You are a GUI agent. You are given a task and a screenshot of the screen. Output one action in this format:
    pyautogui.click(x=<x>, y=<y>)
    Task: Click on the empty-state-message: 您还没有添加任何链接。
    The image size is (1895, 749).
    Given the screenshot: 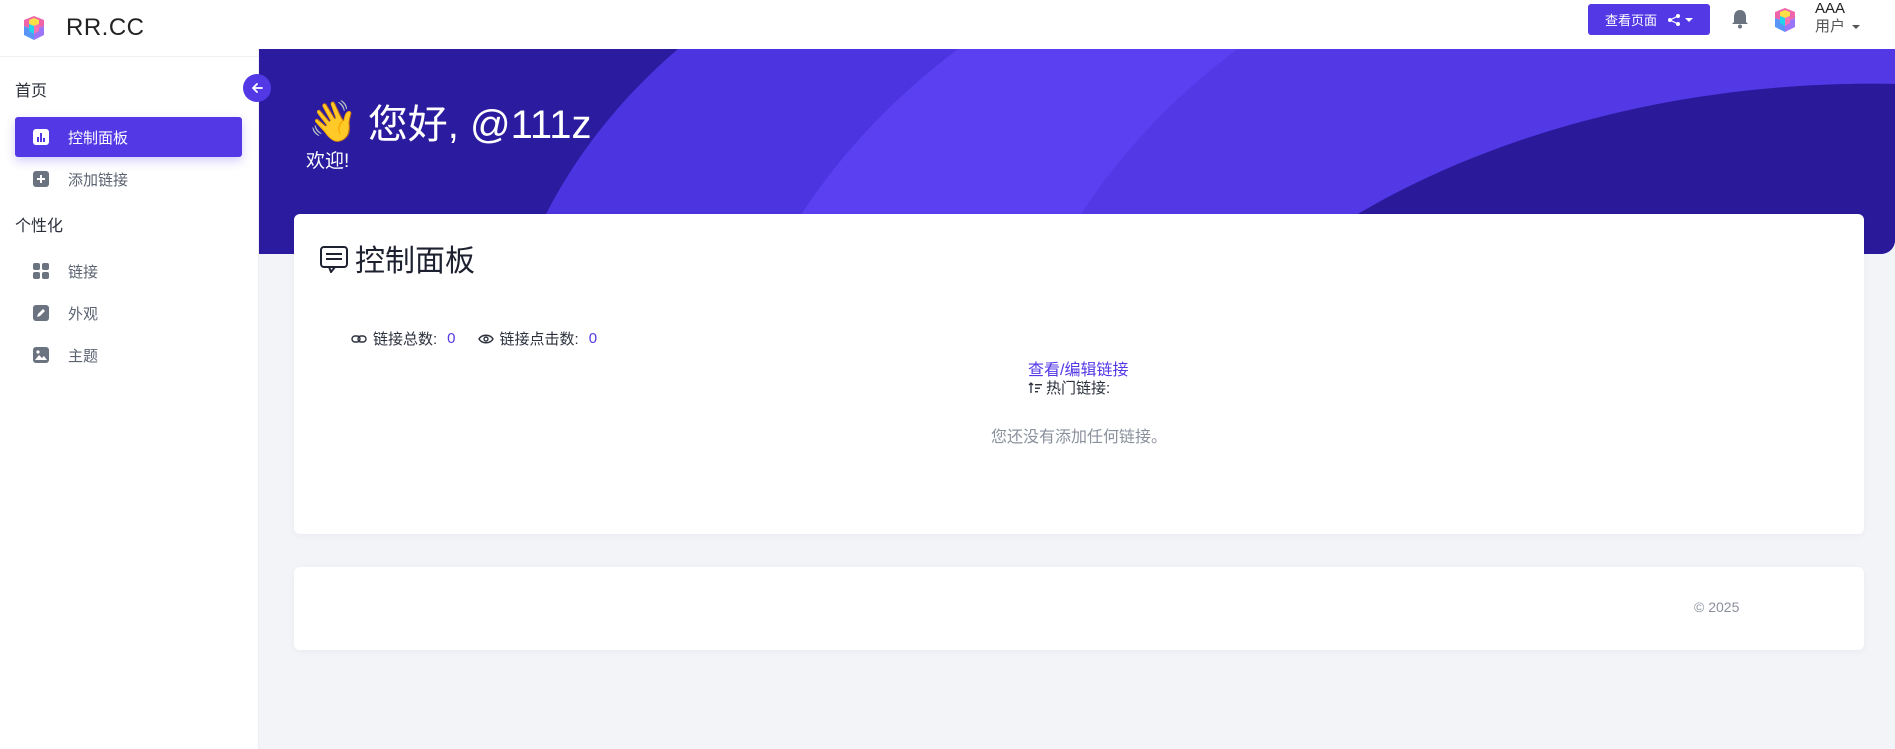 What is the action you would take?
    pyautogui.click(x=1079, y=437)
    